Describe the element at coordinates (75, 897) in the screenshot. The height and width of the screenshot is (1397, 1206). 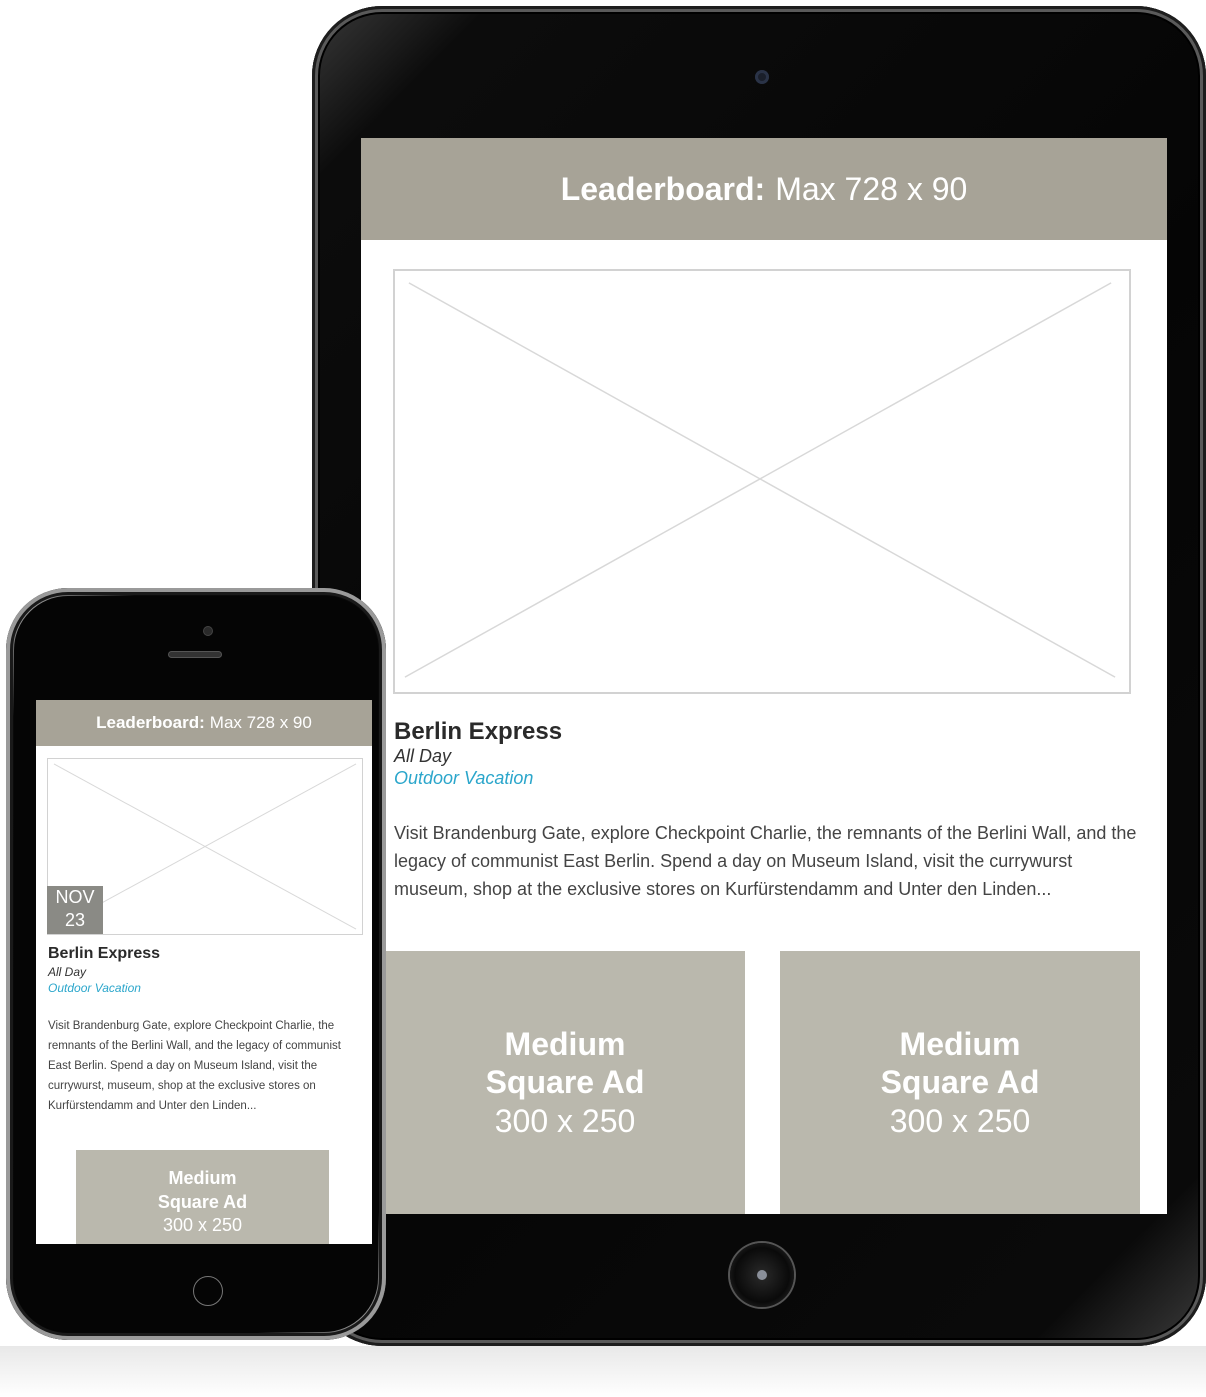
I see `date-month: NOV` at that location.